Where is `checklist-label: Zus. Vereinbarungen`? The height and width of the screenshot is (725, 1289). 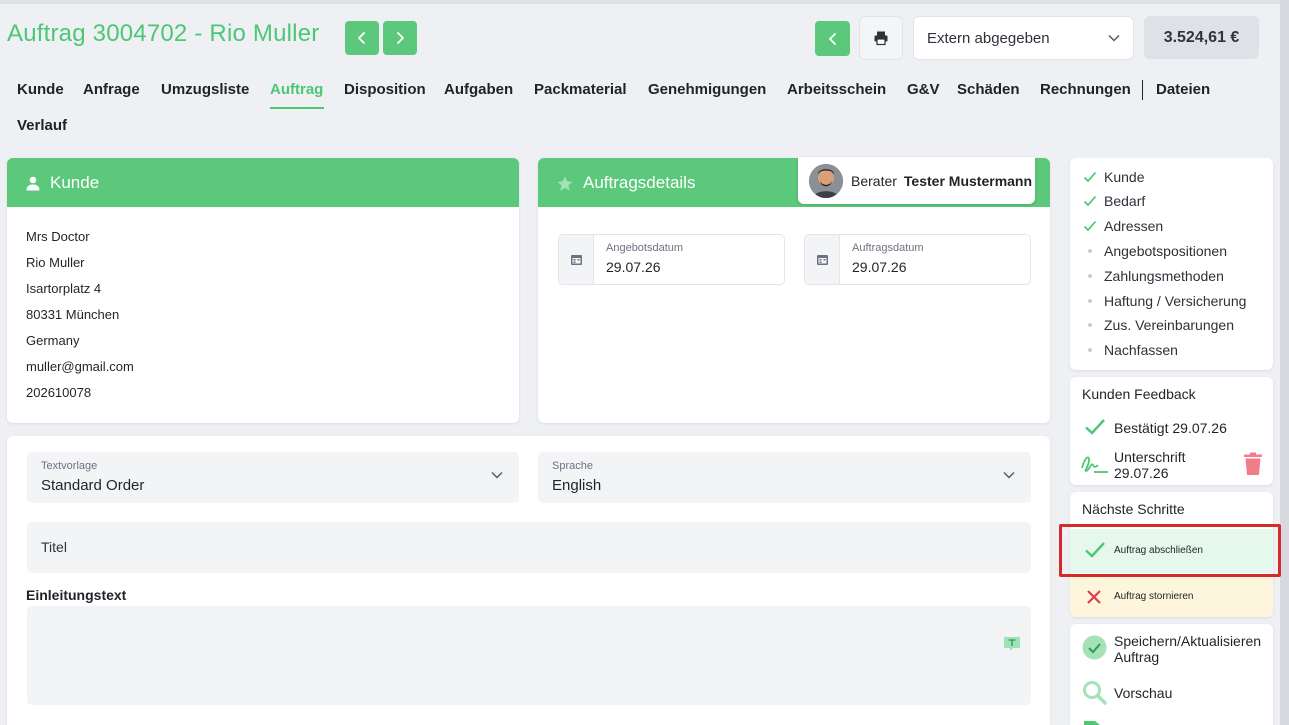
checklist-label: Zus. Vereinbarungen is located at coordinates (1169, 325).